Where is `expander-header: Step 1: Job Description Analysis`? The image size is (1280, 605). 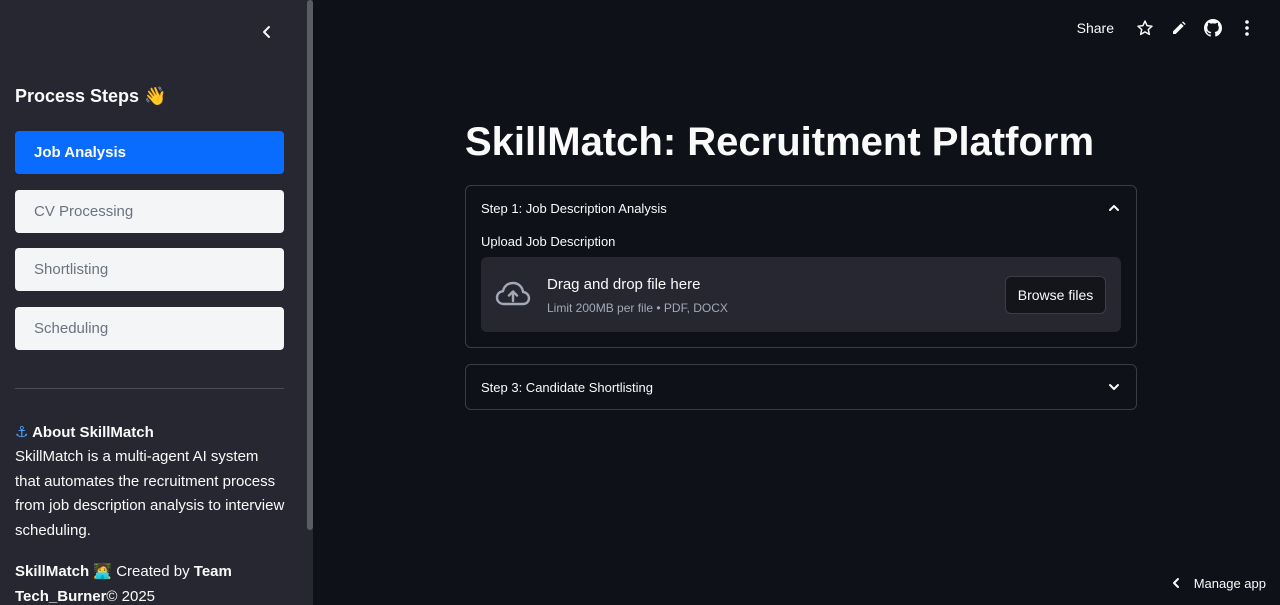 expander-header: Step 1: Job Description Analysis is located at coordinates (801, 208).